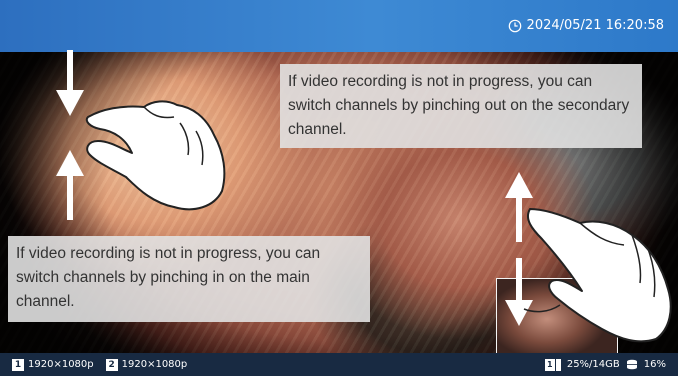 Image resolution: width=678 pixels, height=376 pixels. I want to click on storage-status: 1 25%/14GB 16%, so click(605, 364).